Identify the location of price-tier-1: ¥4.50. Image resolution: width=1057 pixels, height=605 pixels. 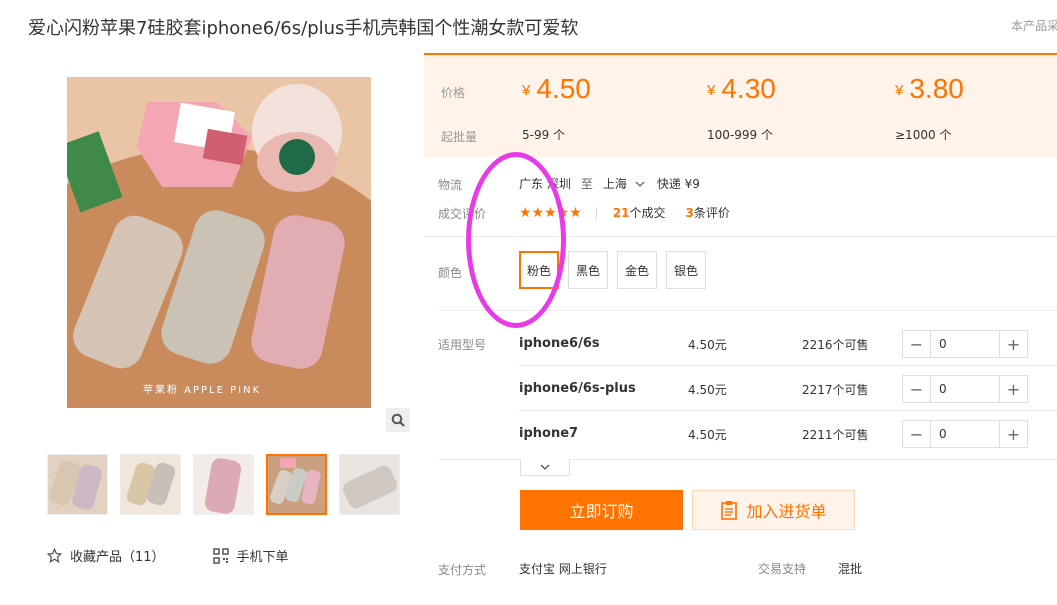
(556, 88).